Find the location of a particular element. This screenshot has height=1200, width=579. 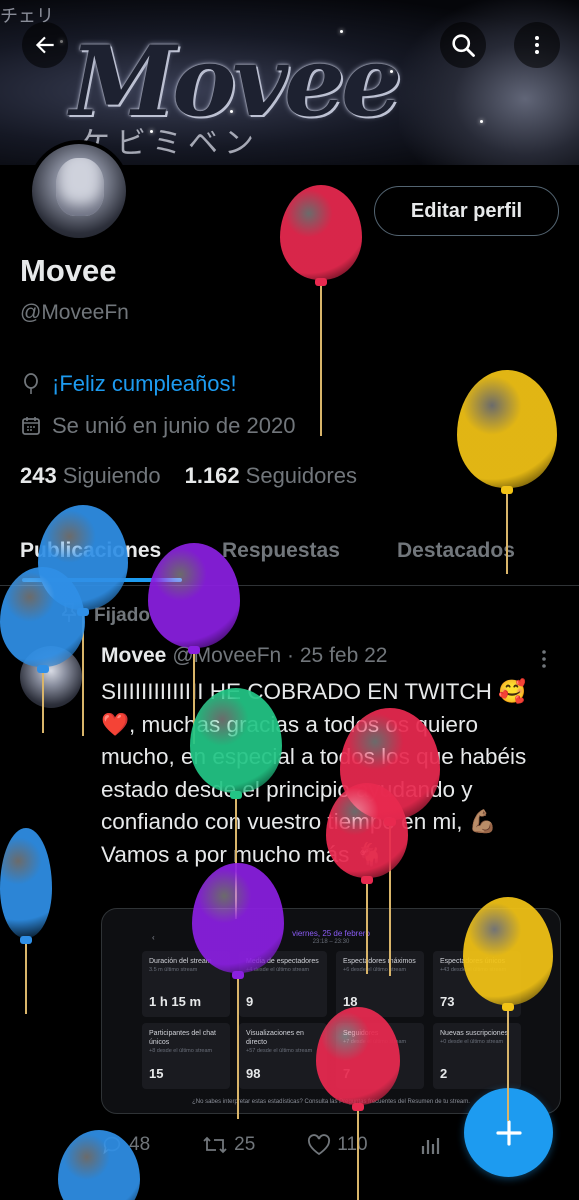

like-icon is located at coordinates (319, 1145).